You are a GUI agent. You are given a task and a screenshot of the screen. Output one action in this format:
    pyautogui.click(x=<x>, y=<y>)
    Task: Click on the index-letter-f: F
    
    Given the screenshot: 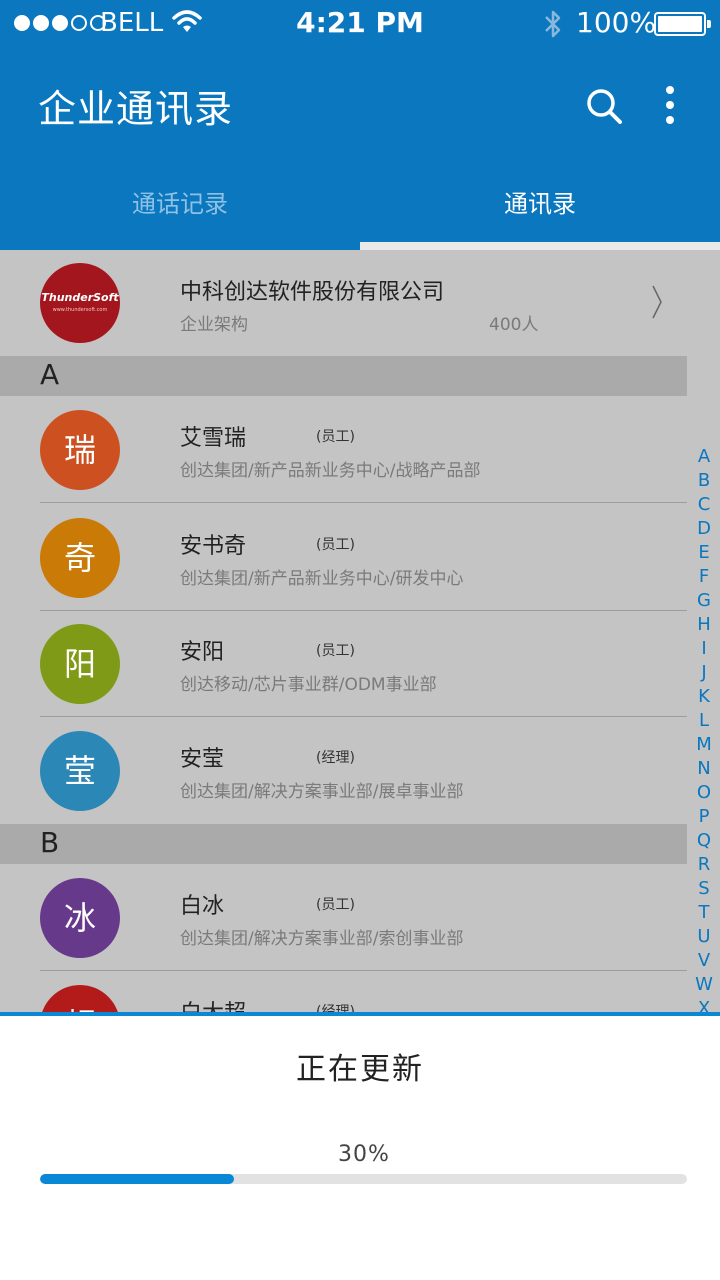 What is the action you would take?
    pyautogui.click(x=704, y=577)
    